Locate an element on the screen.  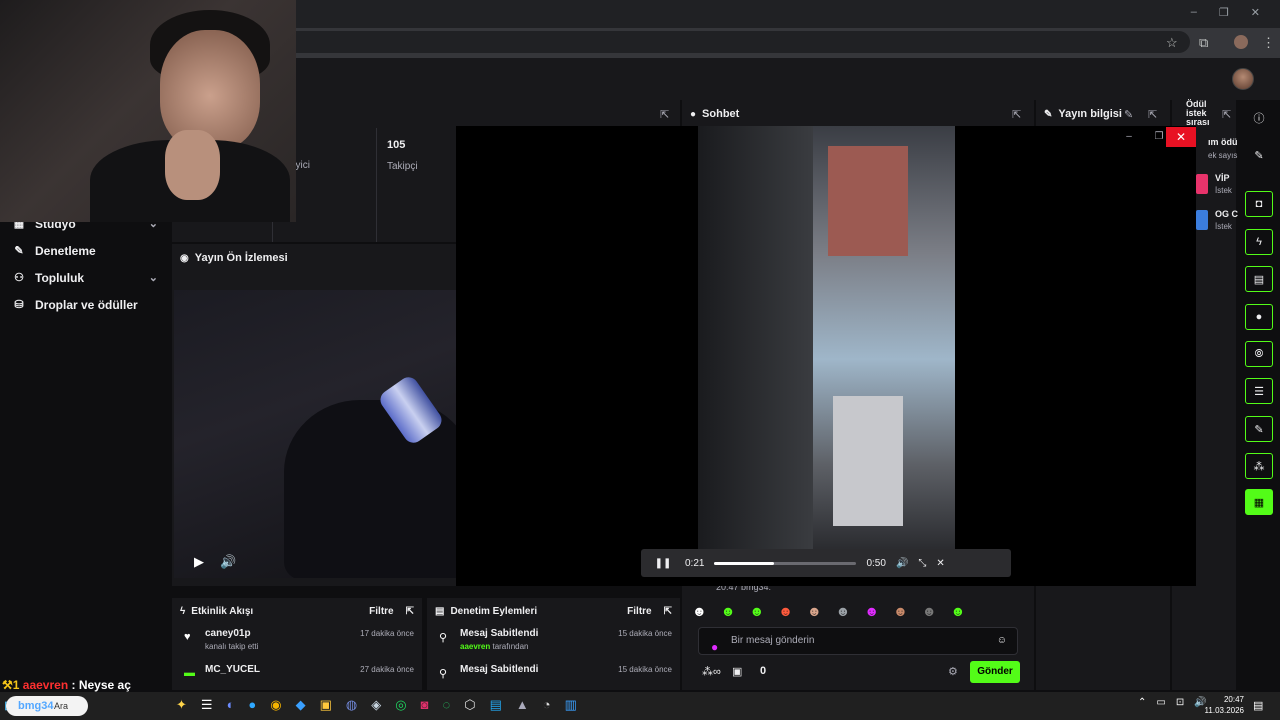
reward-name: OG C is located at coordinates (1226, 214).